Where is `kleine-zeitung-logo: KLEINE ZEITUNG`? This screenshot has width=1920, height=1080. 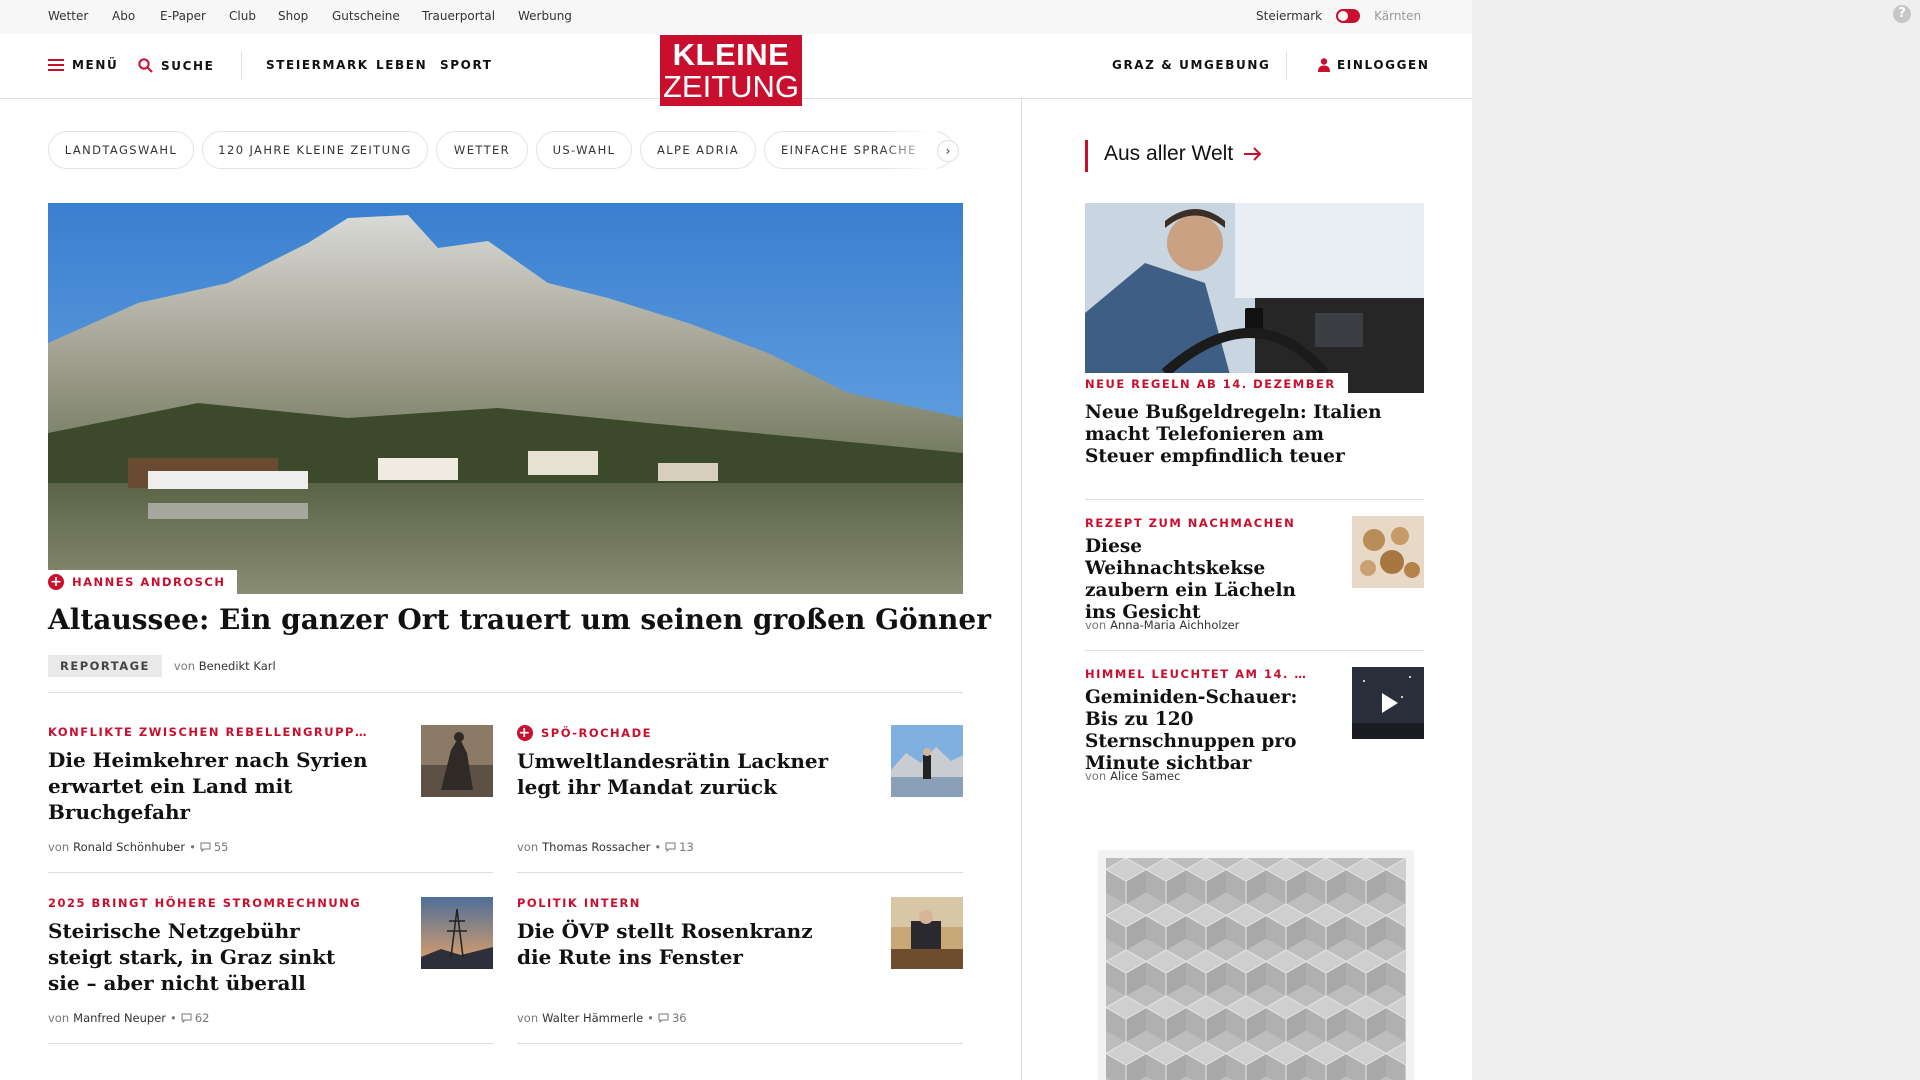 kleine-zeitung-logo: KLEINE ZEITUNG is located at coordinates (731, 70).